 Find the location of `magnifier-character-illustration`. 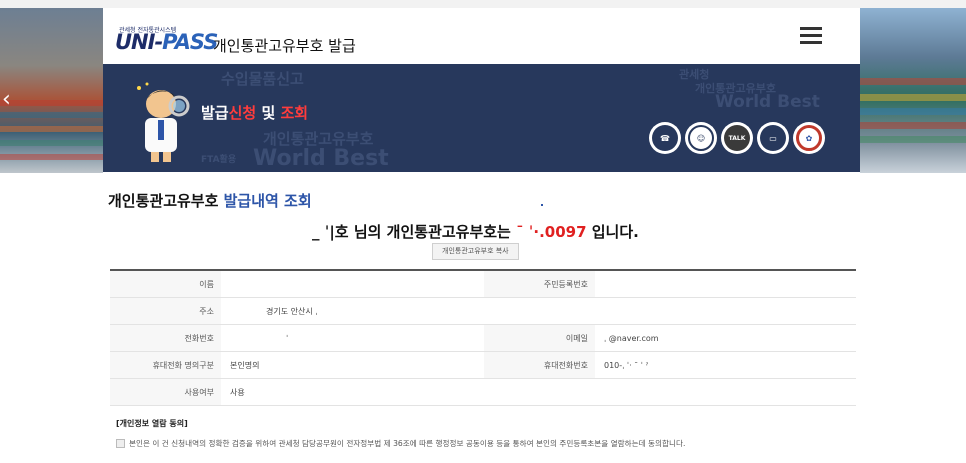

magnifier-character-illustration is located at coordinates (163, 122).